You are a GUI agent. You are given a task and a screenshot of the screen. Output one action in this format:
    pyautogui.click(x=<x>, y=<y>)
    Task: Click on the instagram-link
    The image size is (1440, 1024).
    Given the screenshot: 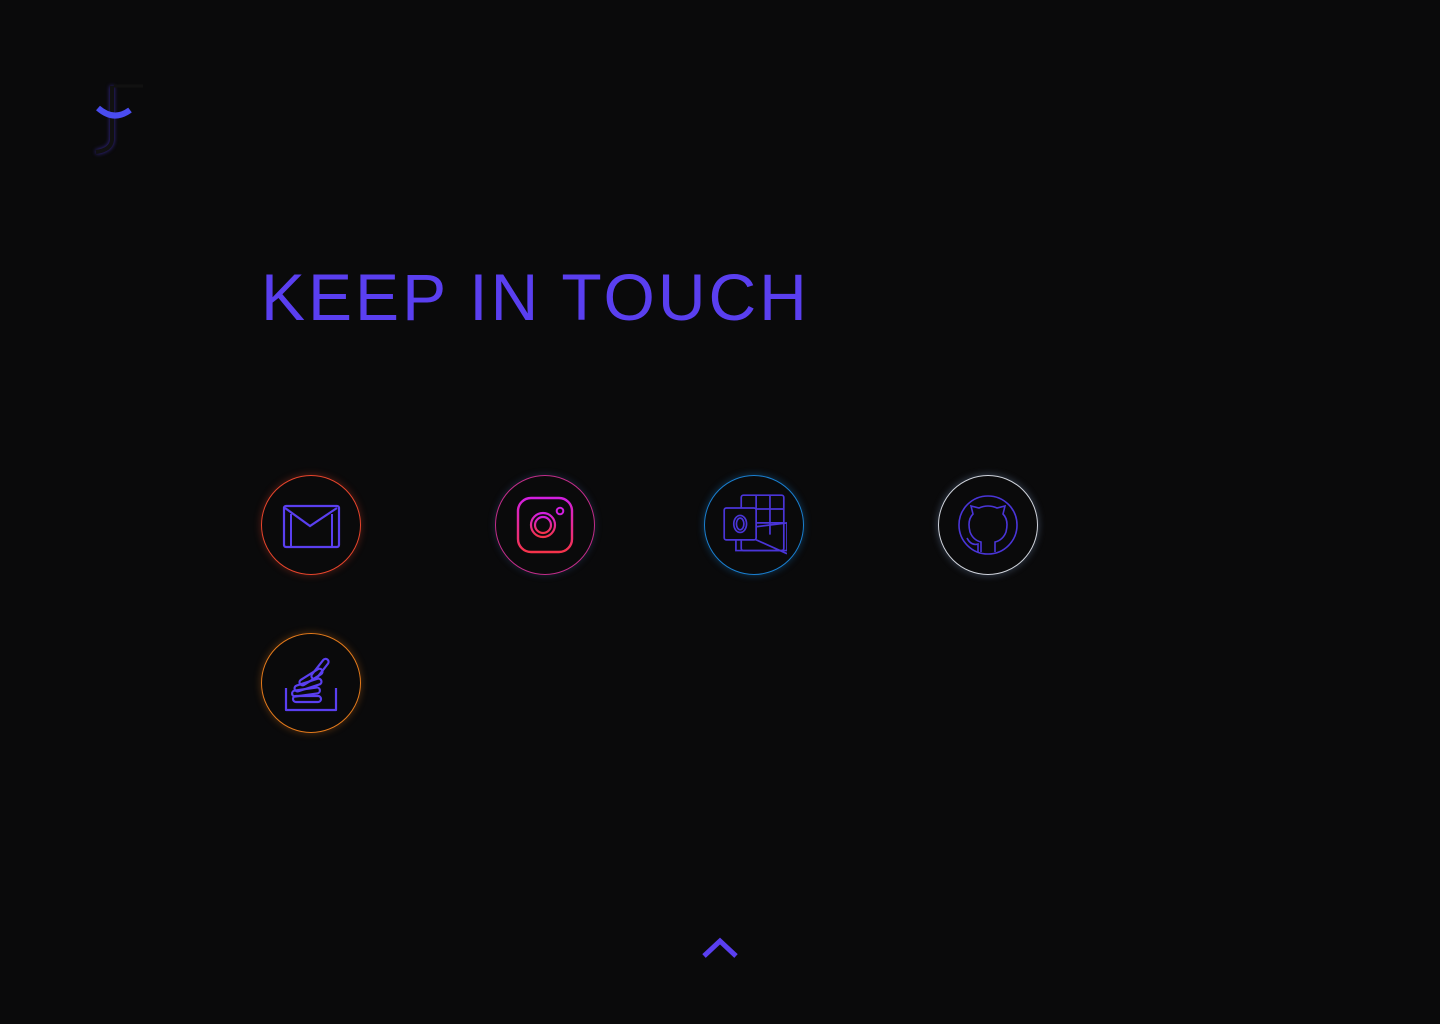 What is the action you would take?
    pyautogui.click(x=545, y=525)
    